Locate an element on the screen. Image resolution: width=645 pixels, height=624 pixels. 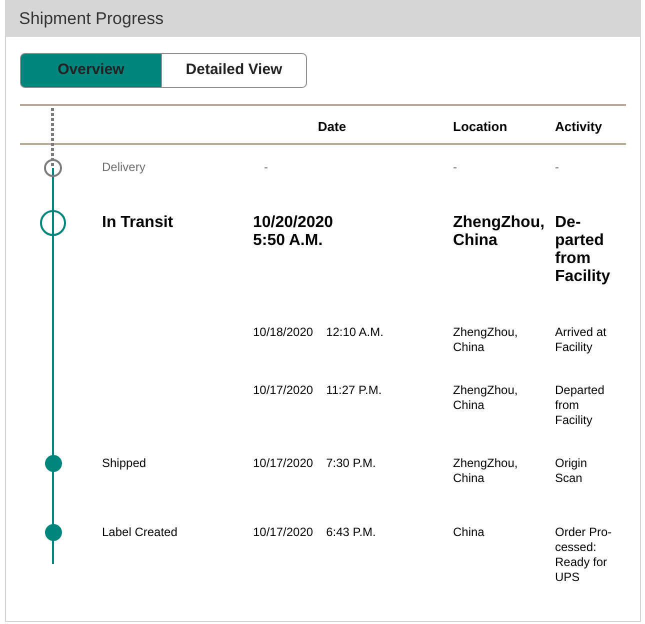
activity-text: Order Pro-cessed: Ready for UPS is located at coordinates (584, 555).